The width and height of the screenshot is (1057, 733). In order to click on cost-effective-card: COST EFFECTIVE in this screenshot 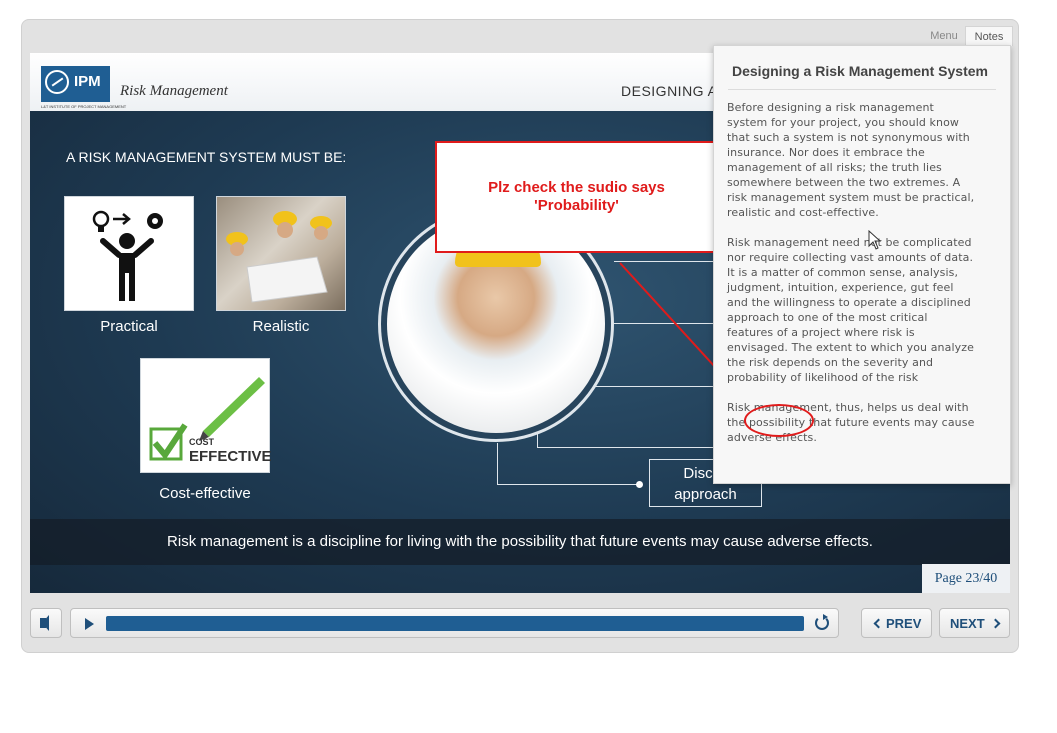, I will do `click(206, 415)`.